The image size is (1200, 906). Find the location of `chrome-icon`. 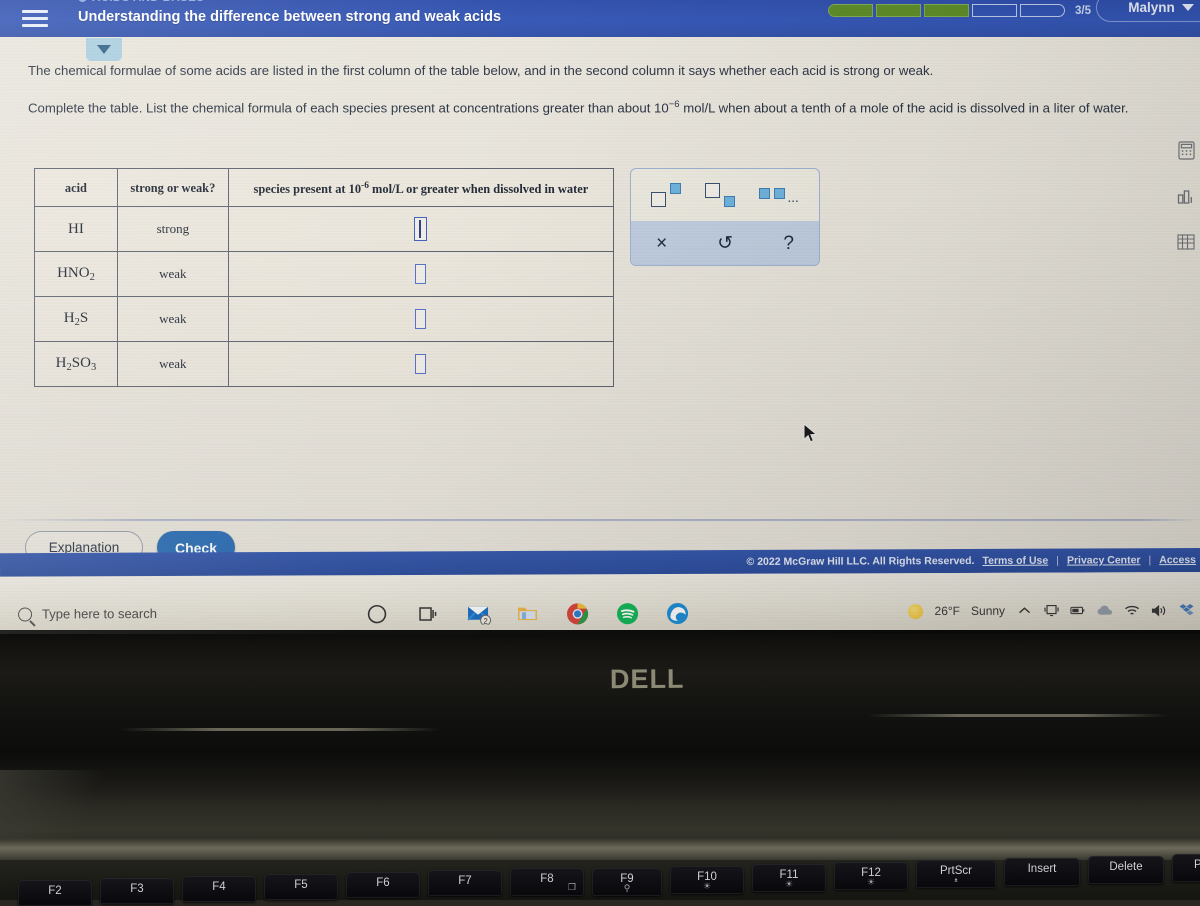

chrome-icon is located at coordinates (578, 614).